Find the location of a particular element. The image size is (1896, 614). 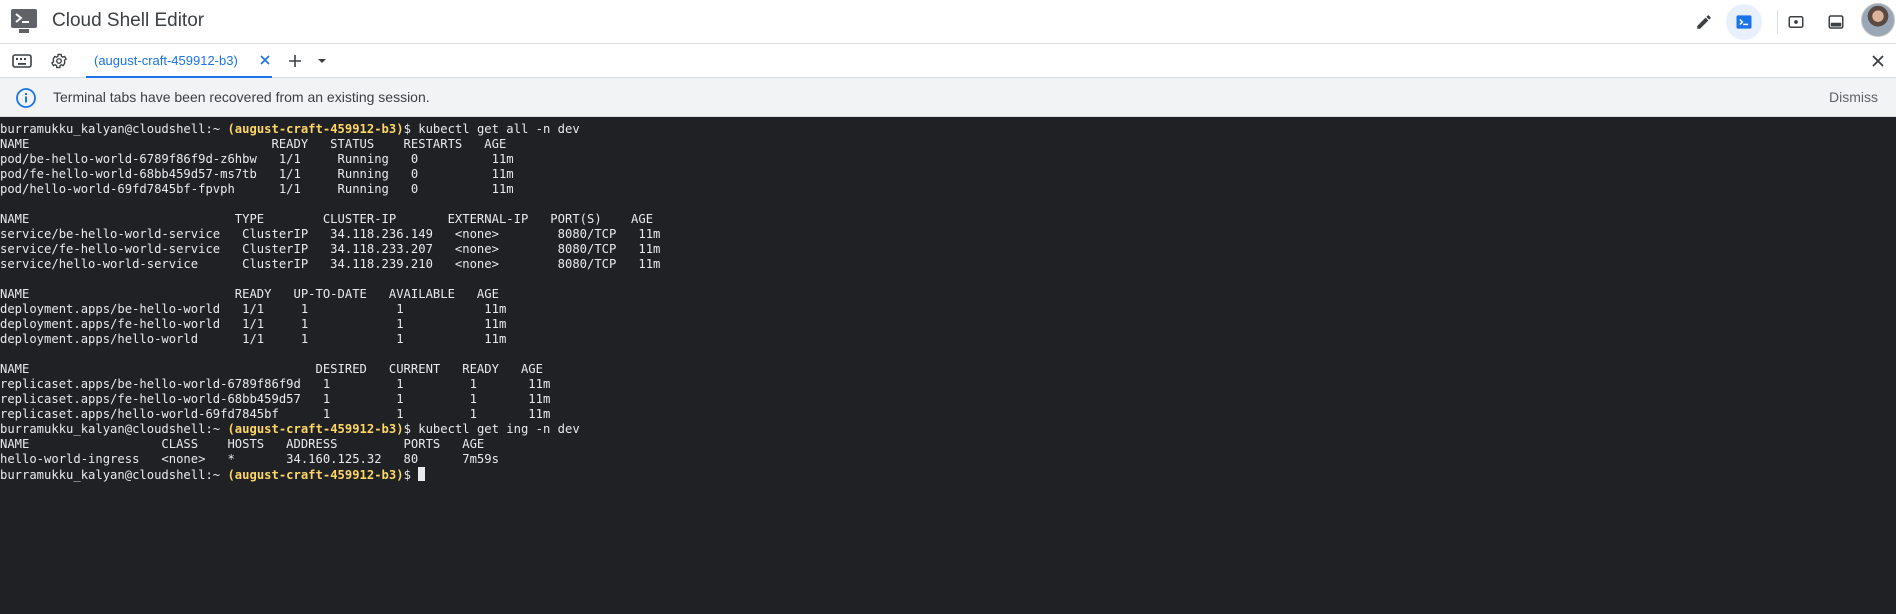

prompt-command: $ is located at coordinates (411, 475).